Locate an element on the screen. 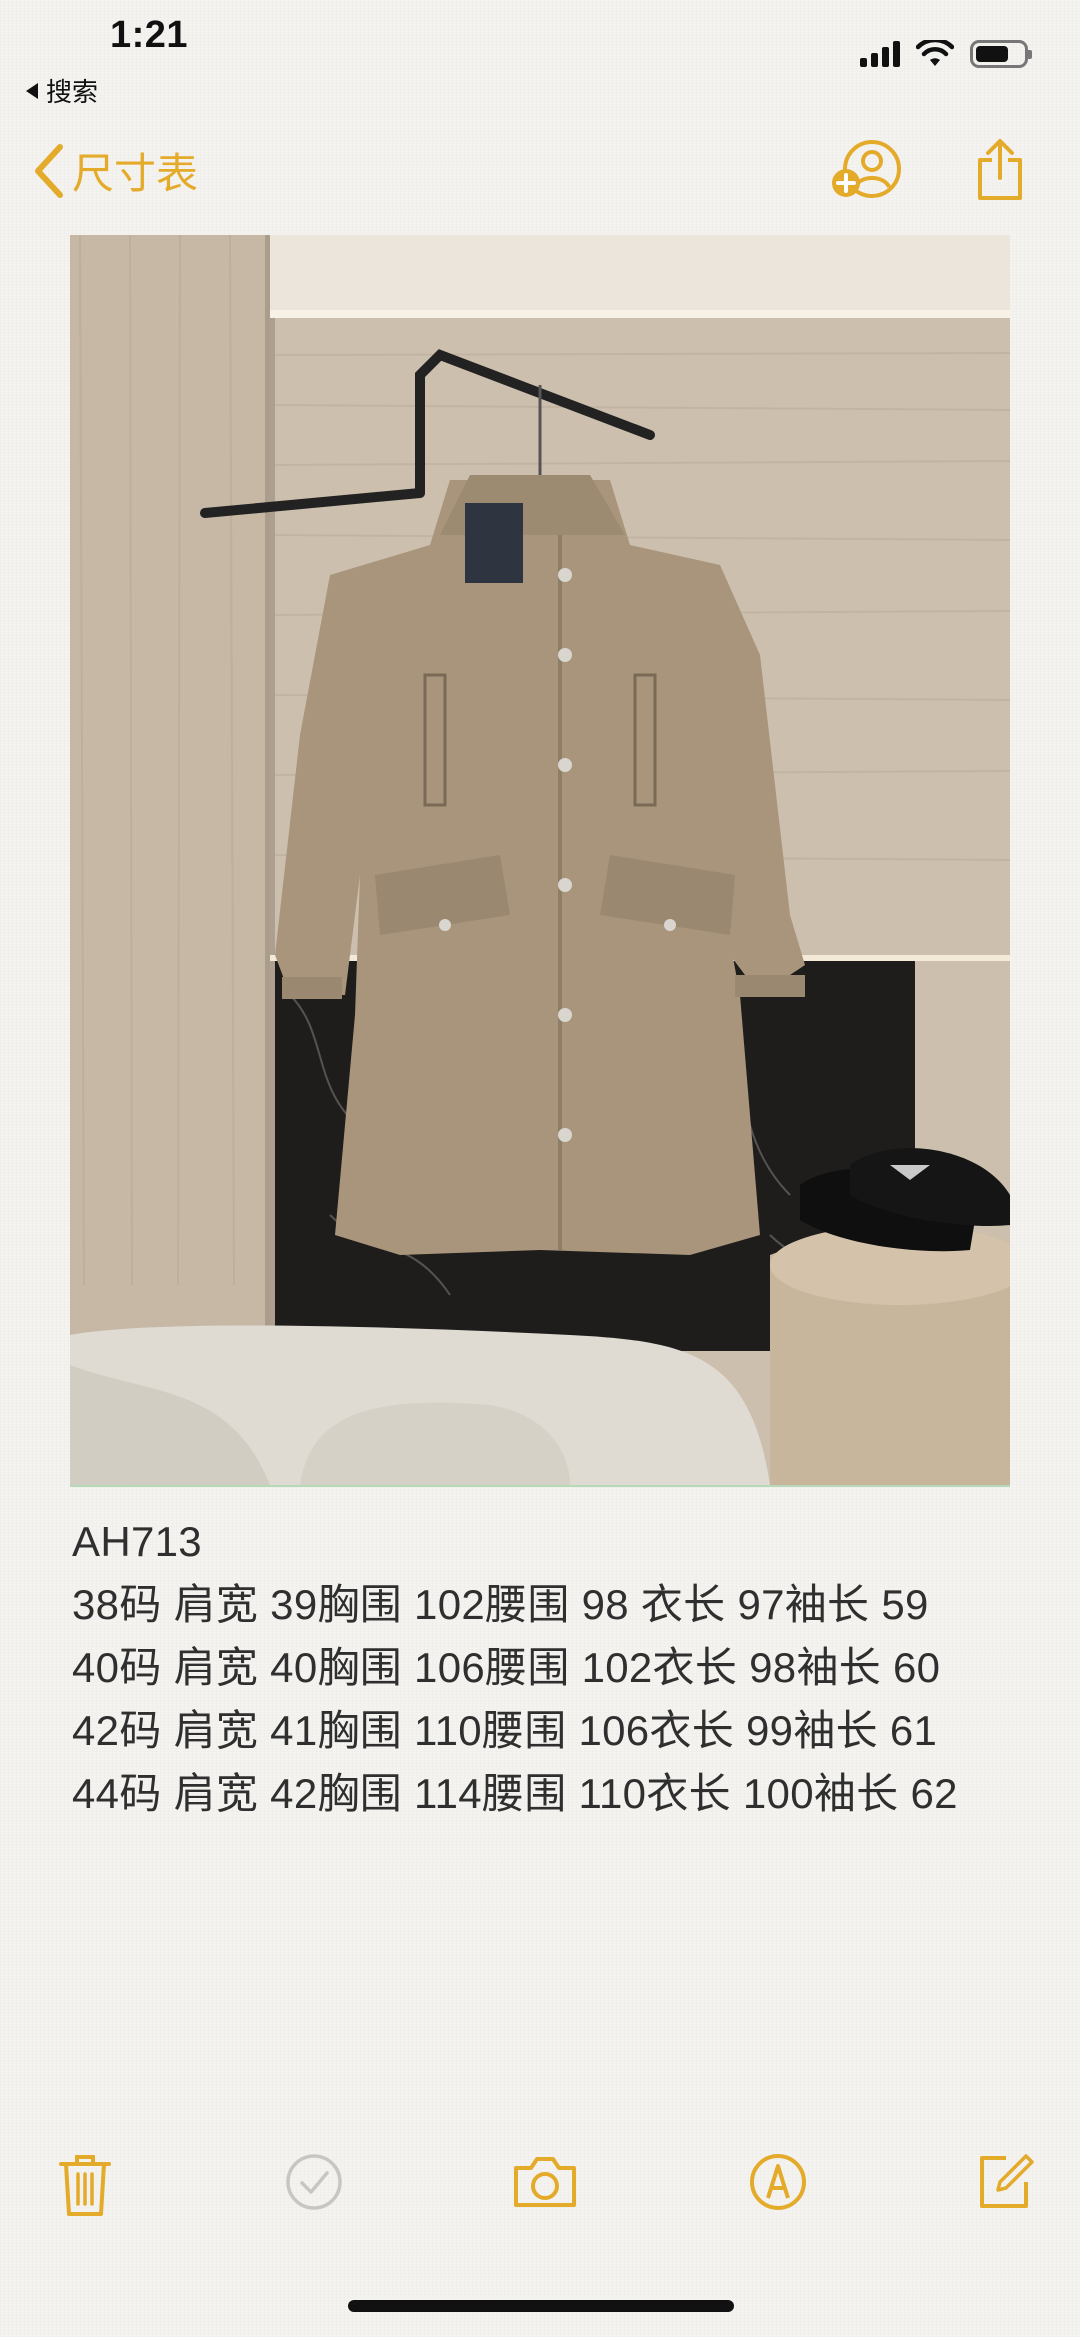 Image resolution: width=1080 pixels, height=2337 pixels. nav-actions is located at coordinates (928, 170).